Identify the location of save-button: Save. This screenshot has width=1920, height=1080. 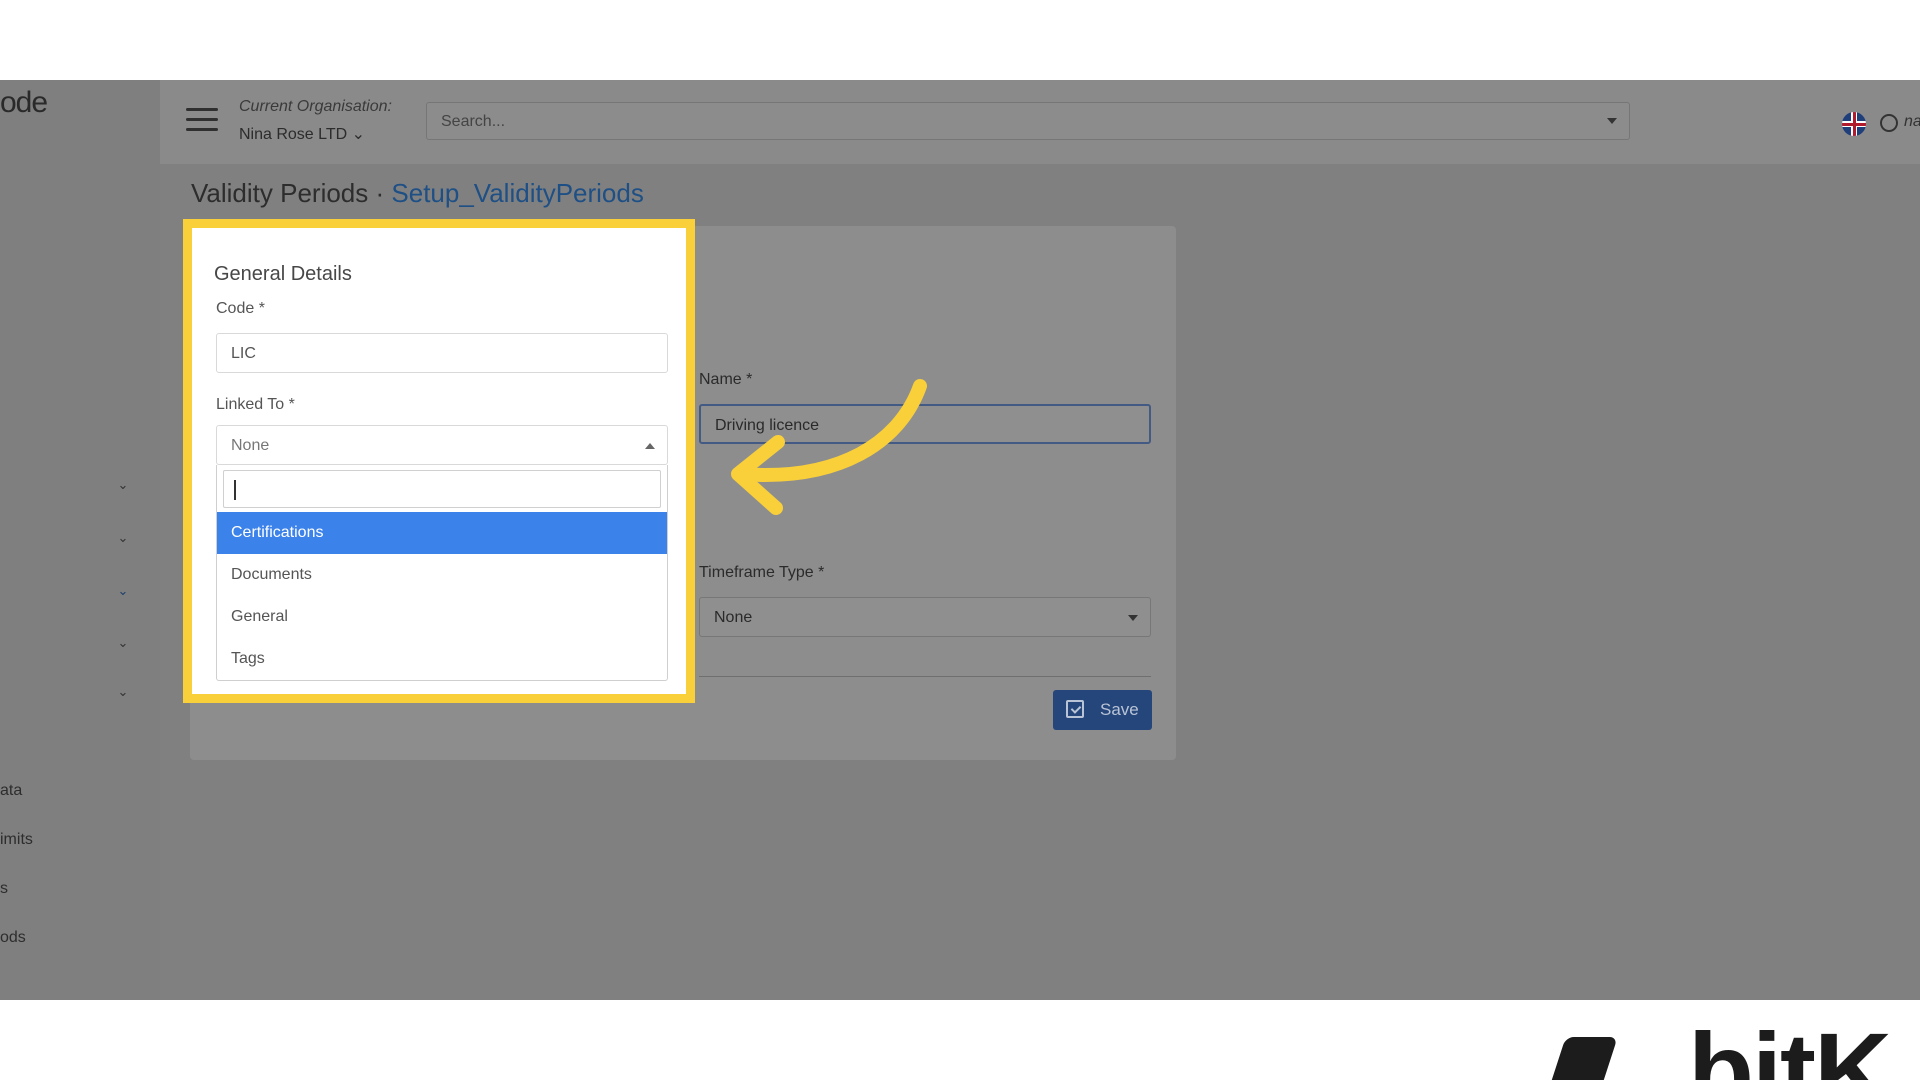
(1102, 710).